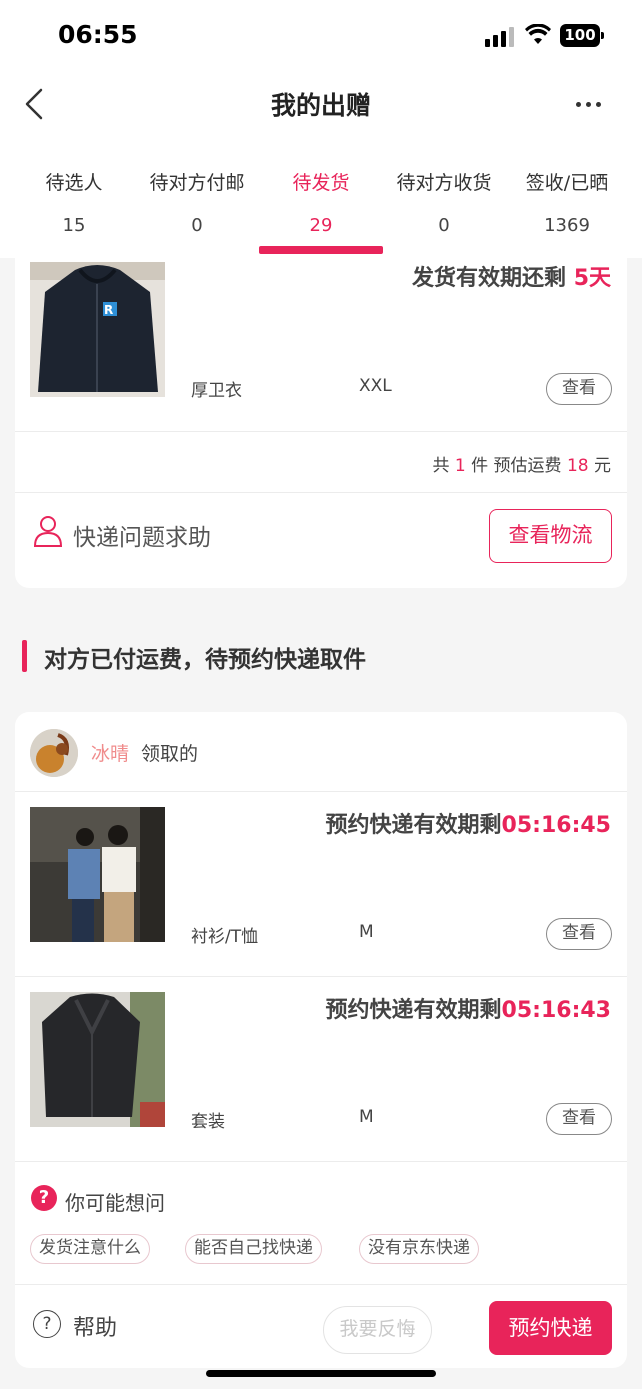  I want to click on help-label: 帮助, so click(95, 1326).